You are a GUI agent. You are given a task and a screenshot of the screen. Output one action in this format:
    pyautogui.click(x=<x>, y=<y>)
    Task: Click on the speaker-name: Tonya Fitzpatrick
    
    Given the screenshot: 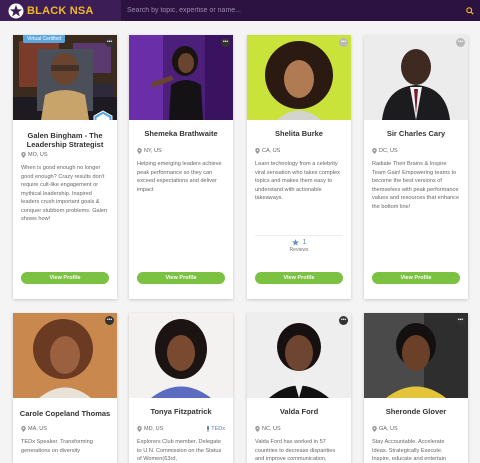 What is the action you would take?
    pyautogui.click(x=181, y=416)
    